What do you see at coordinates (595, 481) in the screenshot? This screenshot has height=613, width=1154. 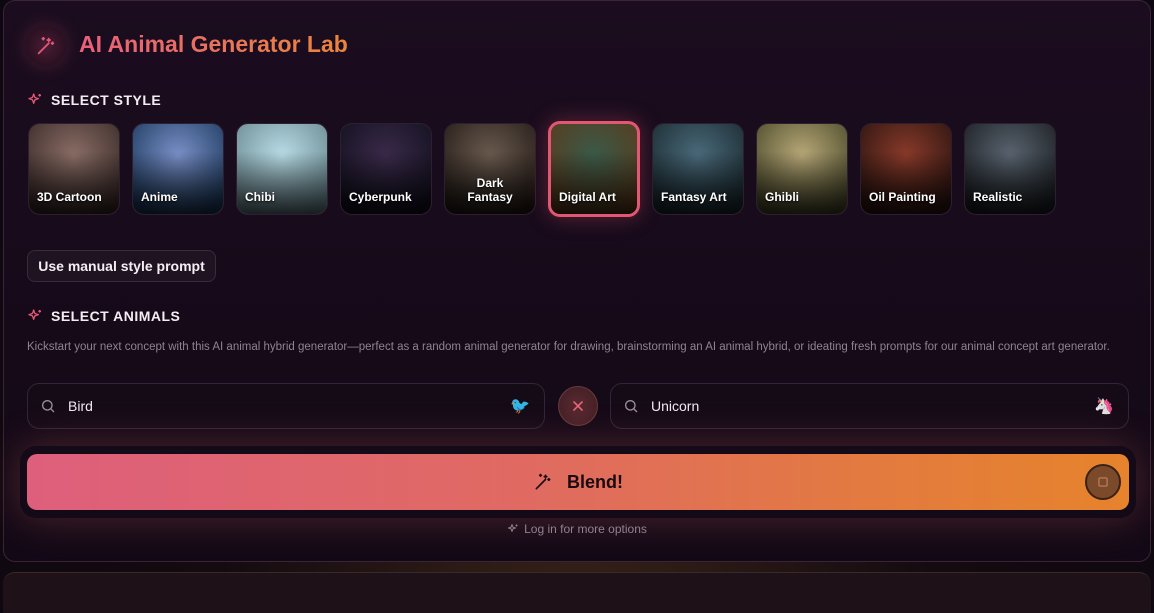 I see `blend-button-label: Blend!` at bounding box center [595, 481].